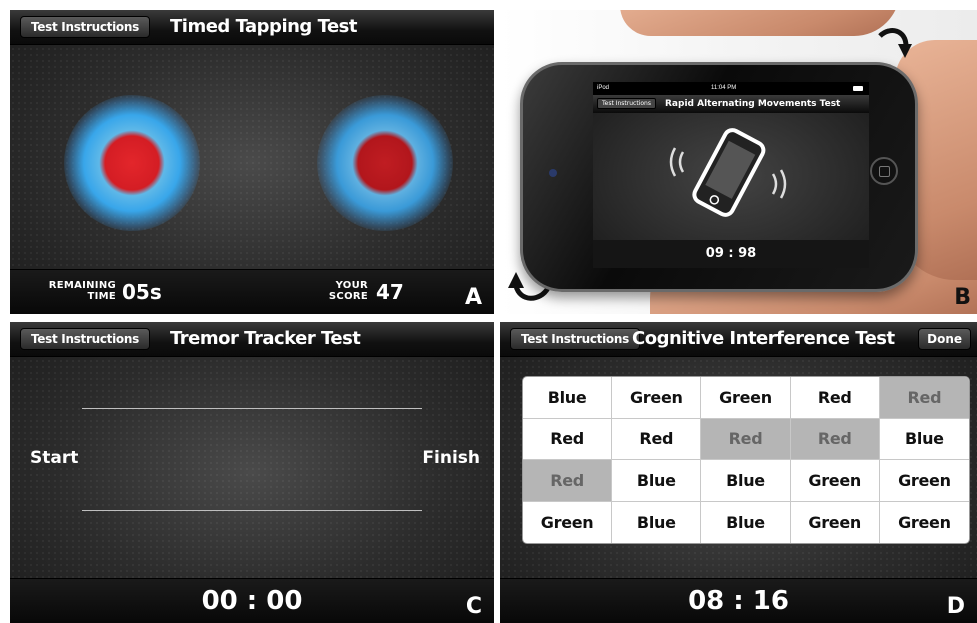 Image resolution: width=977 pixels, height=623 pixels. What do you see at coordinates (753, 104) in the screenshot?
I see `page-title: Rapid Alternating Movements Test` at bounding box center [753, 104].